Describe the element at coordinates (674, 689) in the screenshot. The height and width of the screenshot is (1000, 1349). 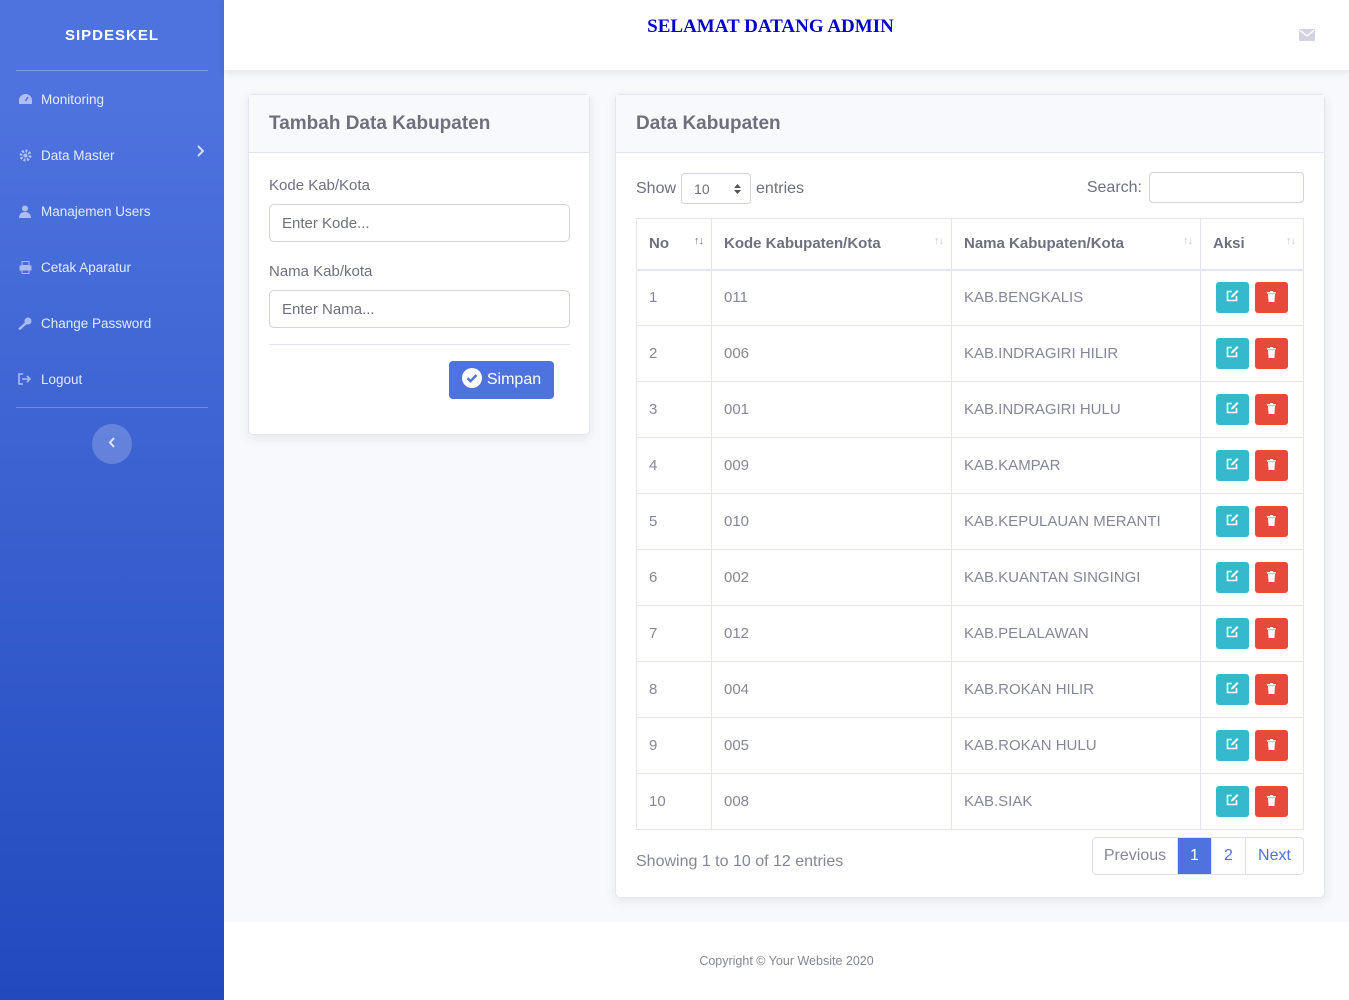
I see `cell-no: 8` at that location.